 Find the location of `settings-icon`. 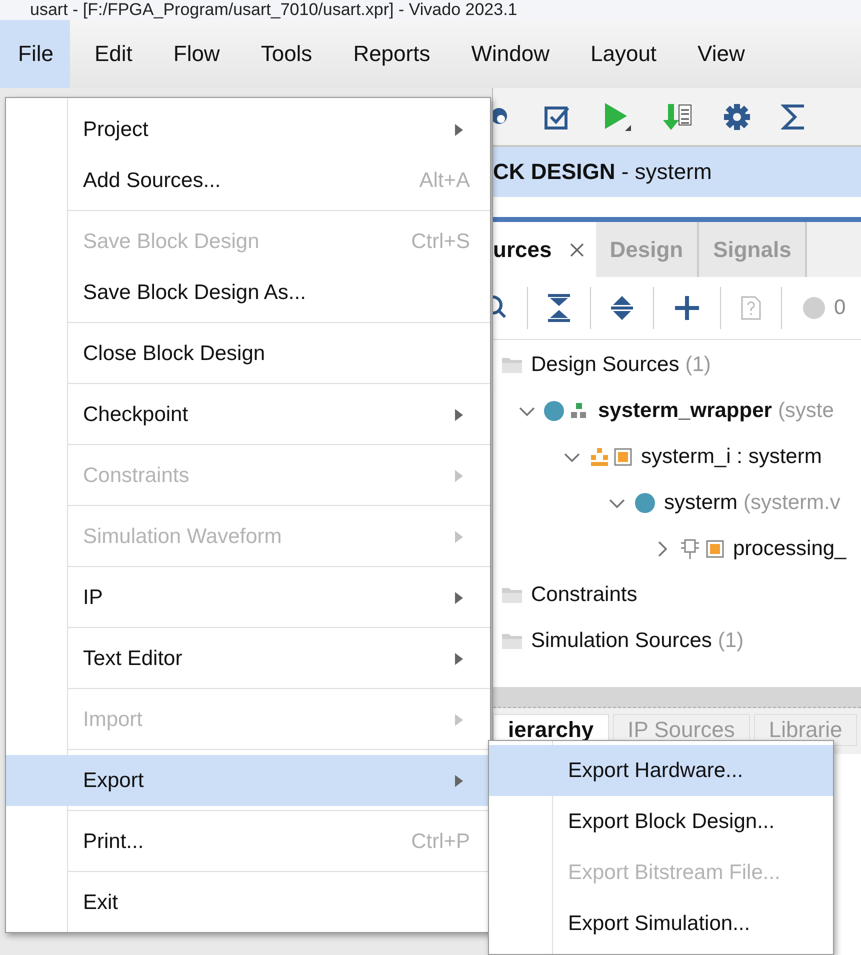

settings-icon is located at coordinates (737, 116).